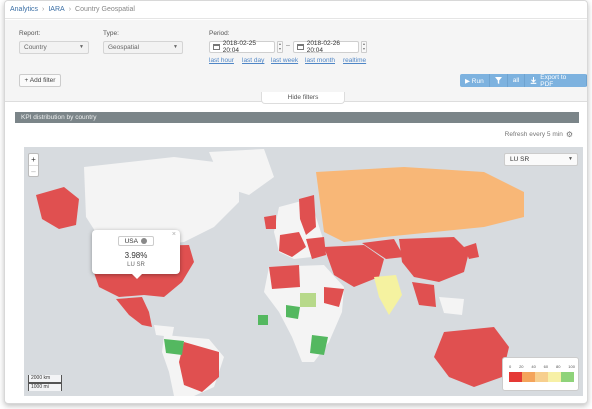 This screenshot has width=592, height=409. I want to click on period-from-input: 2018-02-25 20:04, so click(242, 47).